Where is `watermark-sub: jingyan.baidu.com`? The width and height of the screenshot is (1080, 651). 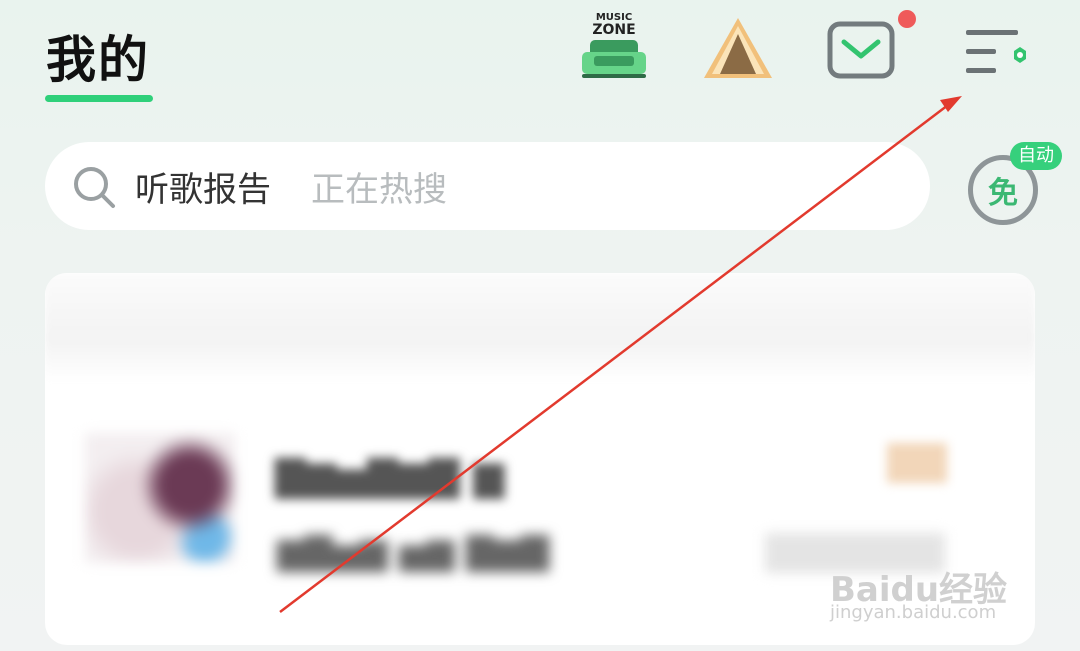 watermark-sub: jingyan.baidu.com is located at coordinates (913, 612).